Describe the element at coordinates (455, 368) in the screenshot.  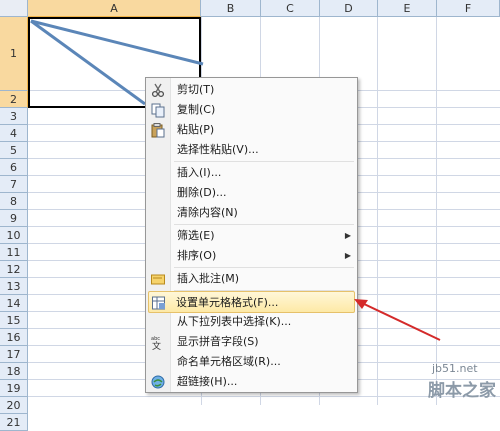
I see `watermark-site: jb51.net` at that location.